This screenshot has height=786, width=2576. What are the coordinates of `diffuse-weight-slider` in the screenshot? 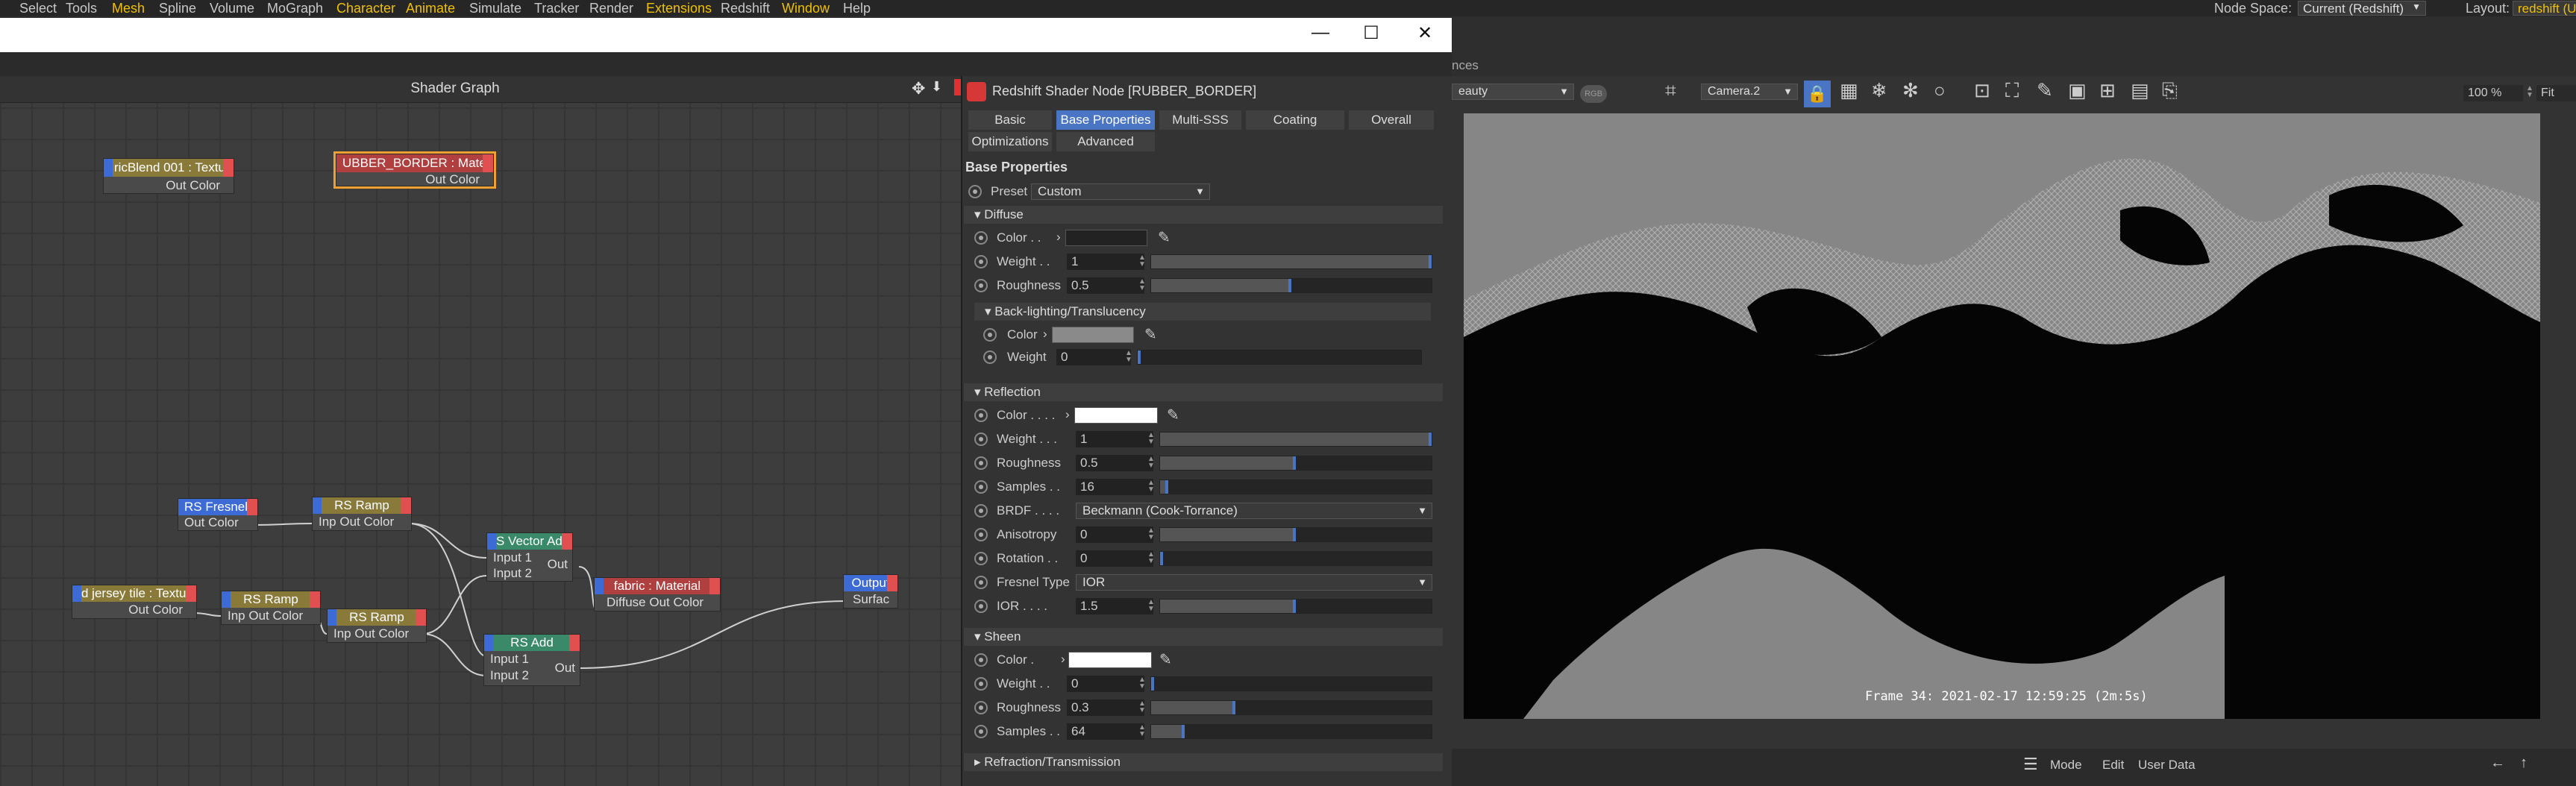 It's located at (1291, 261).